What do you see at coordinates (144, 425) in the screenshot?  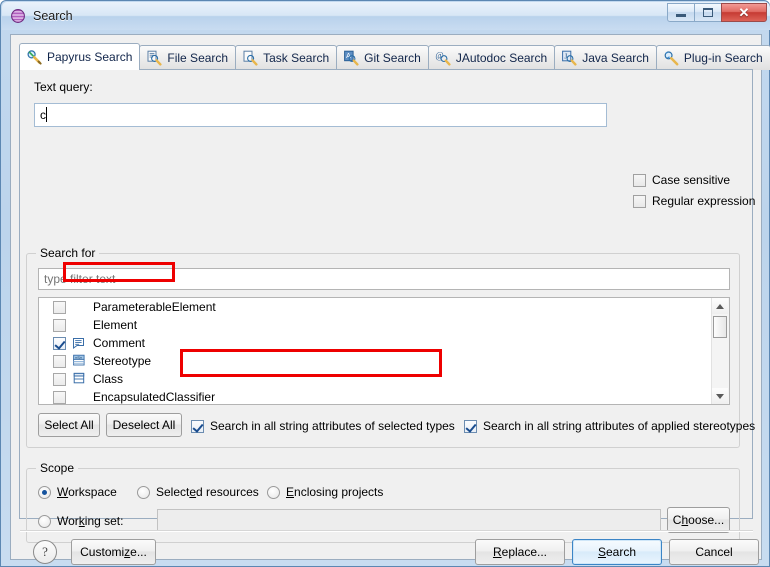 I see `deselect-all-button: Deselect All` at bounding box center [144, 425].